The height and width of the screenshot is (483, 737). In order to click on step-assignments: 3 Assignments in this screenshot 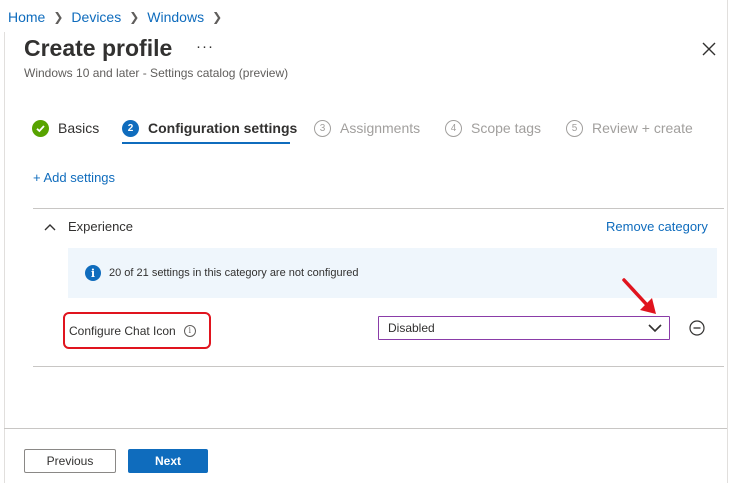, I will do `click(367, 128)`.